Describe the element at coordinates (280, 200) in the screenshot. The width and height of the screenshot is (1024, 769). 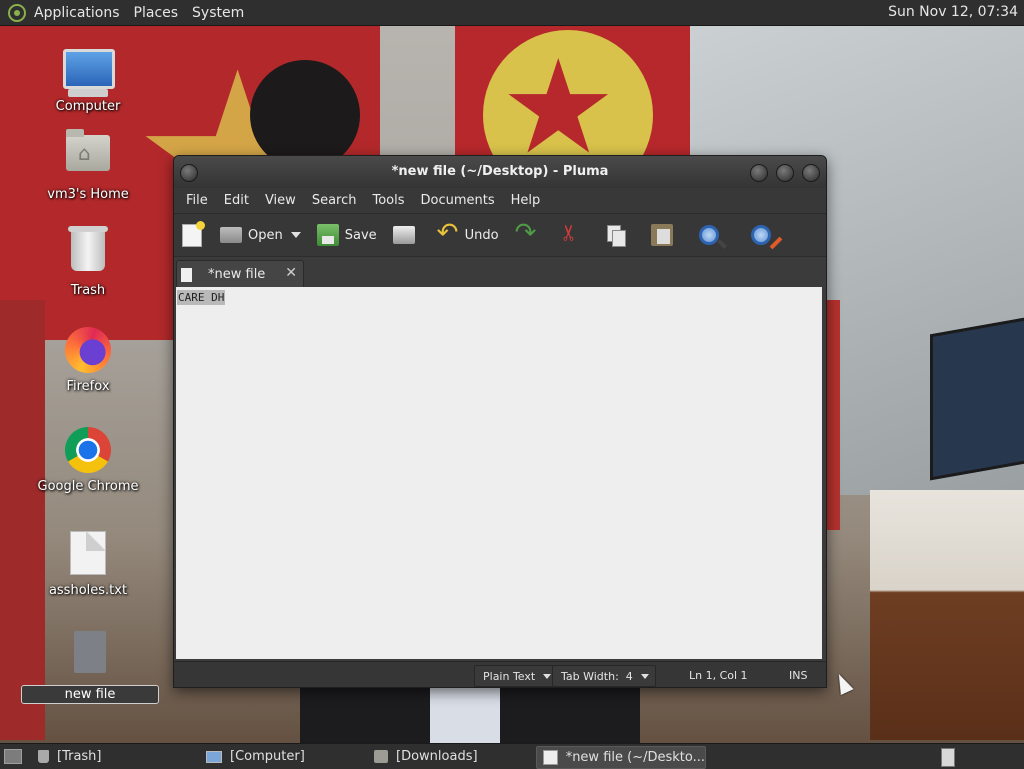
I see `menu-view: View` at that location.